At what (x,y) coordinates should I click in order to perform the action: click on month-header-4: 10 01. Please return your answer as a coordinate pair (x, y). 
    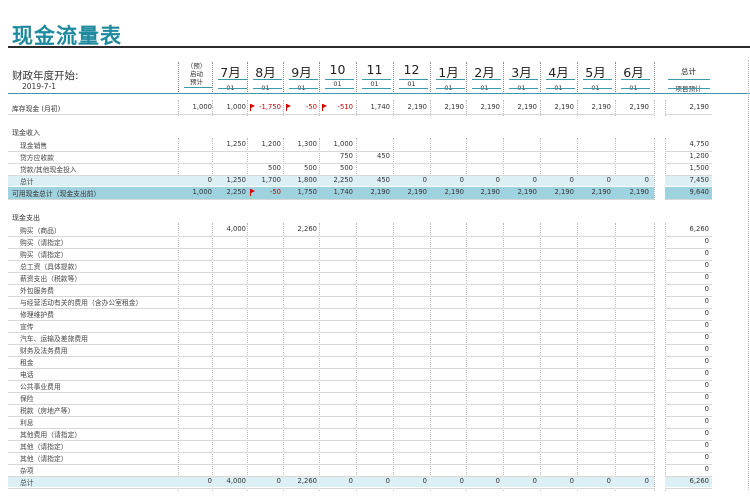
    Looking at the image, I should click on (337, 75).